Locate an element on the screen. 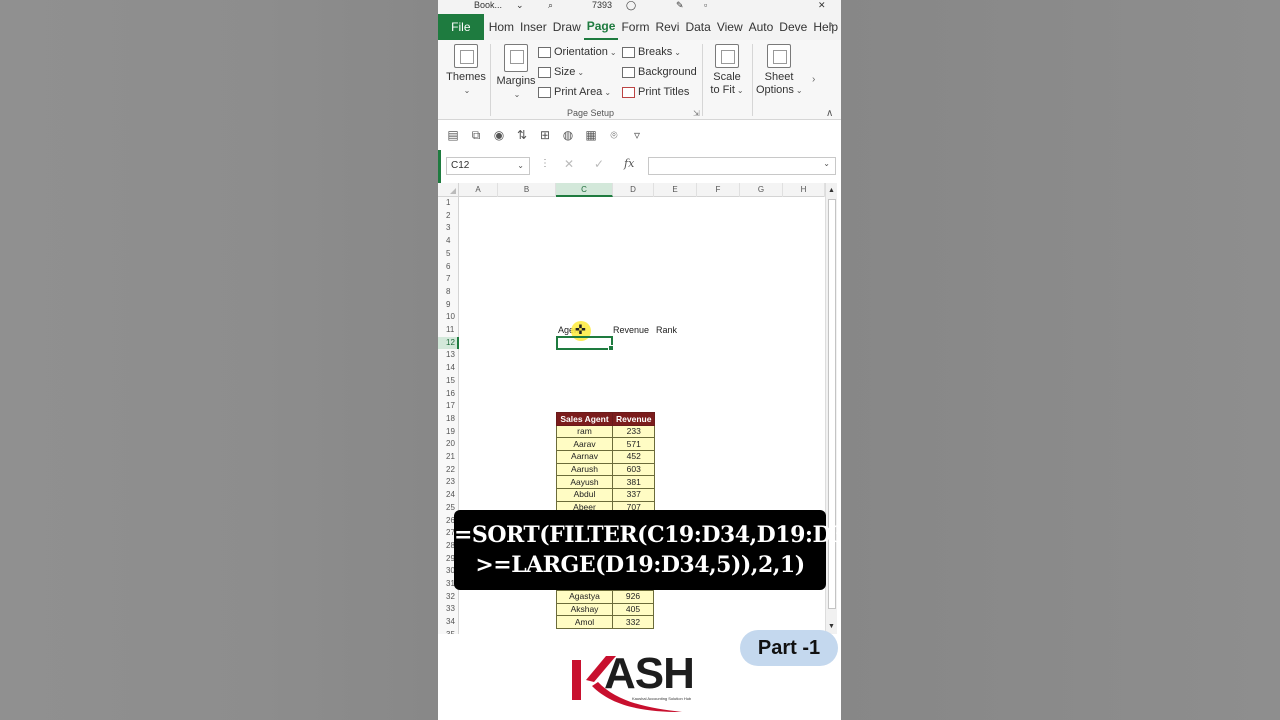  tab-data: Data is located at coordinates (697, 27).